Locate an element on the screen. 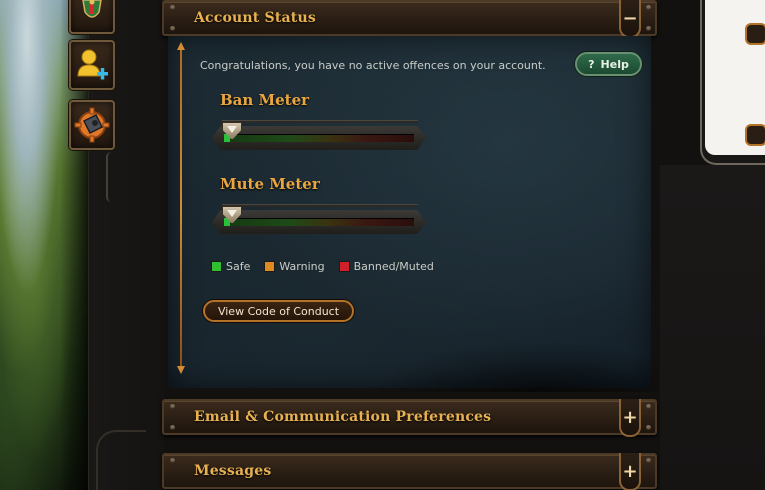 The image size is (765, 490). ban-meter is located at coordinates (319, 136).